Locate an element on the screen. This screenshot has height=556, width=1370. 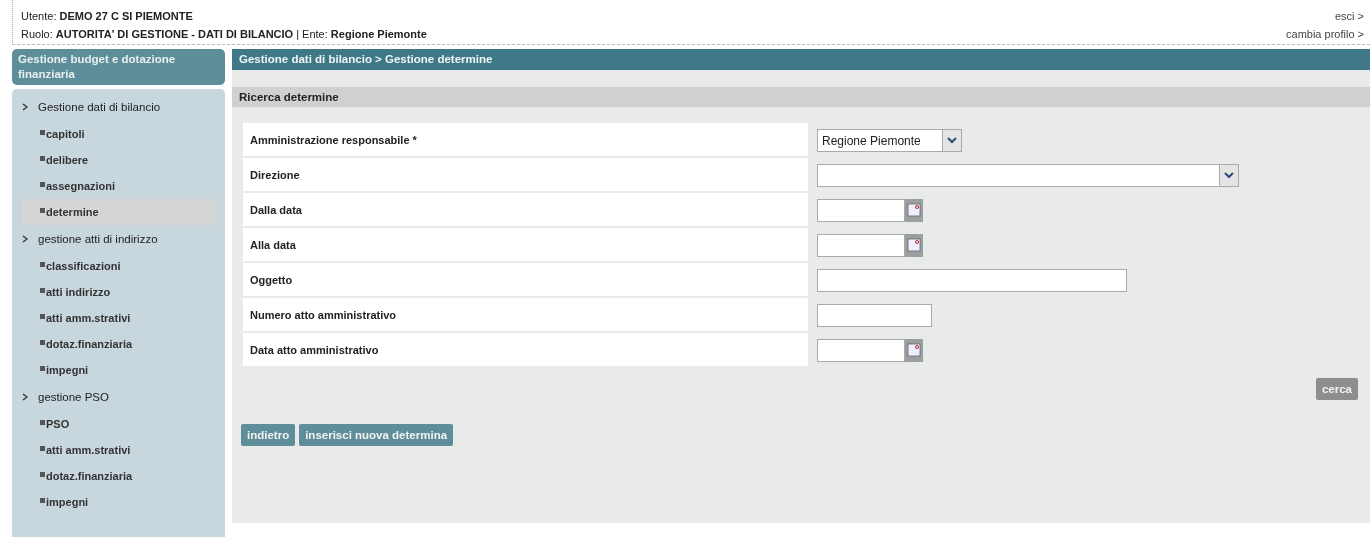
field-label: Direzione is located at coordinates (525, 175).